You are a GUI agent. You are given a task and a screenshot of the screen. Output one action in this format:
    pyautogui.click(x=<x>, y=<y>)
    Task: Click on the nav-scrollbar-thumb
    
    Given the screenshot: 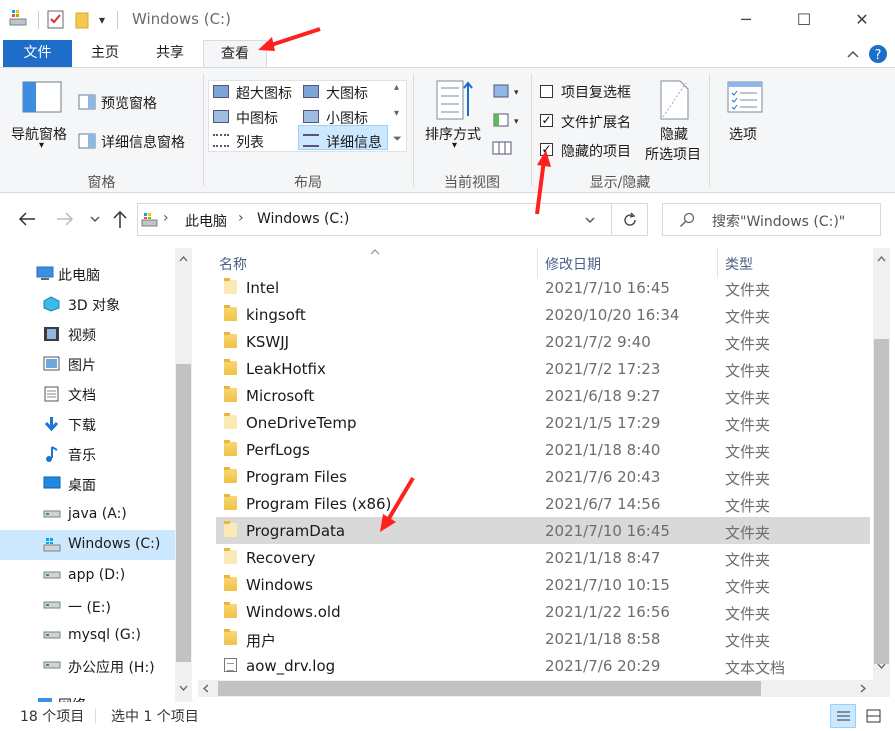 What is the action you would take?
    pyautogui.click(x=183, y=513)
    